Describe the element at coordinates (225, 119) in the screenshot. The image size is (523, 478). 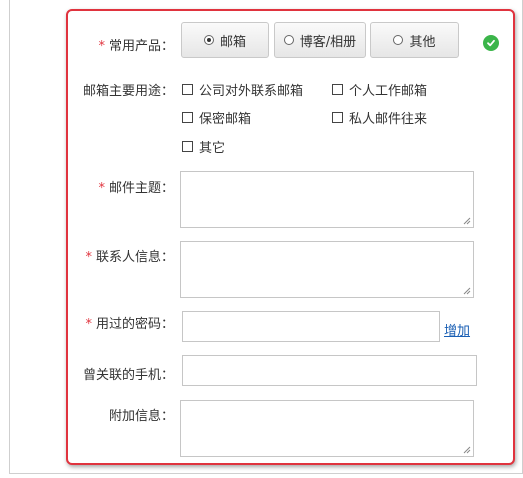
I see `usage-option-confidential-label: 保密邮箱` at that location.